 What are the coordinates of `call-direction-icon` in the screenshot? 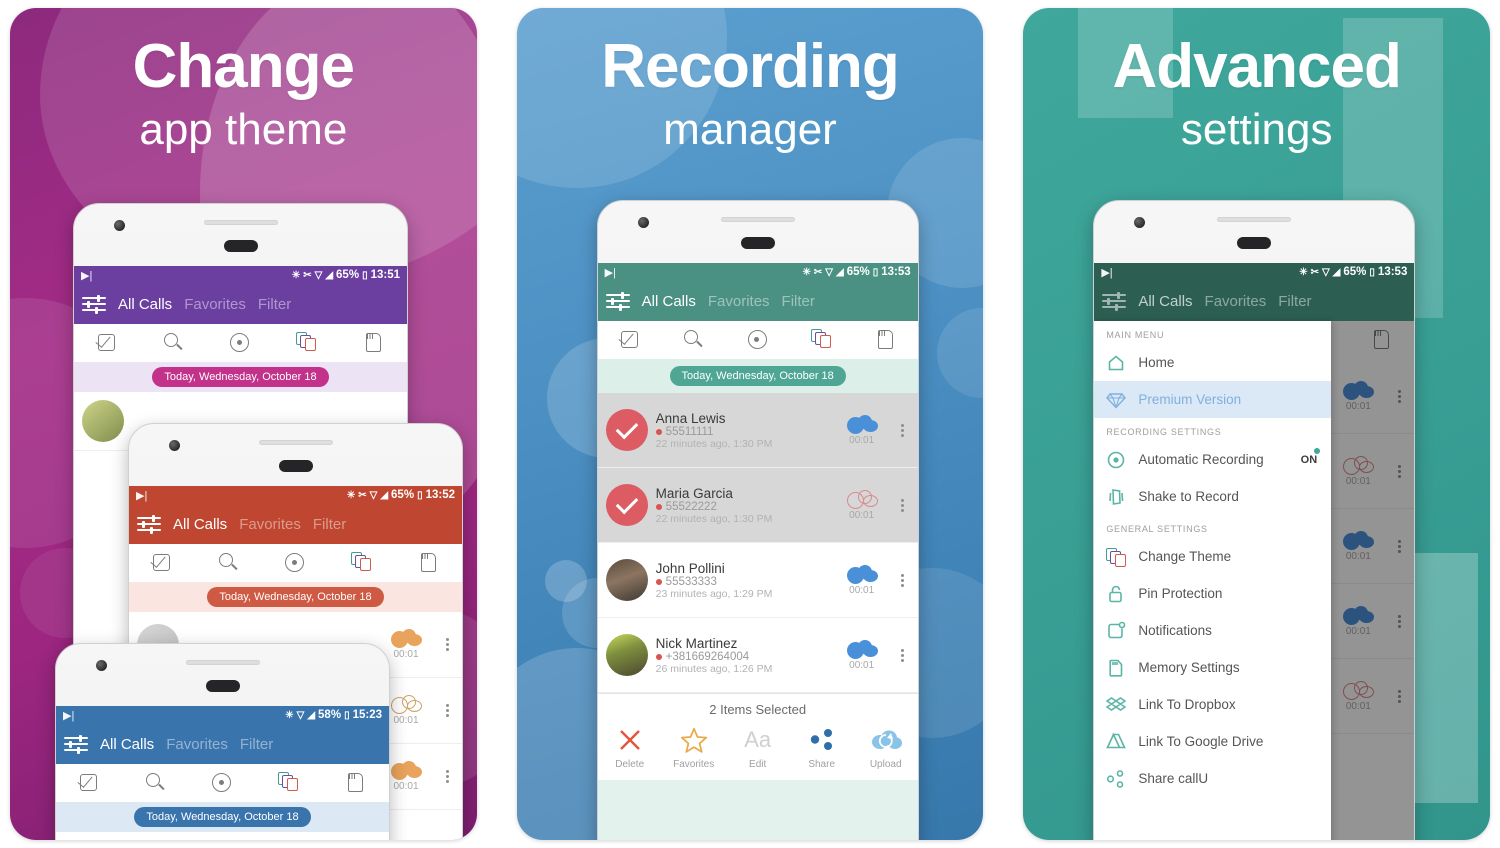 It's located at (658, 431).